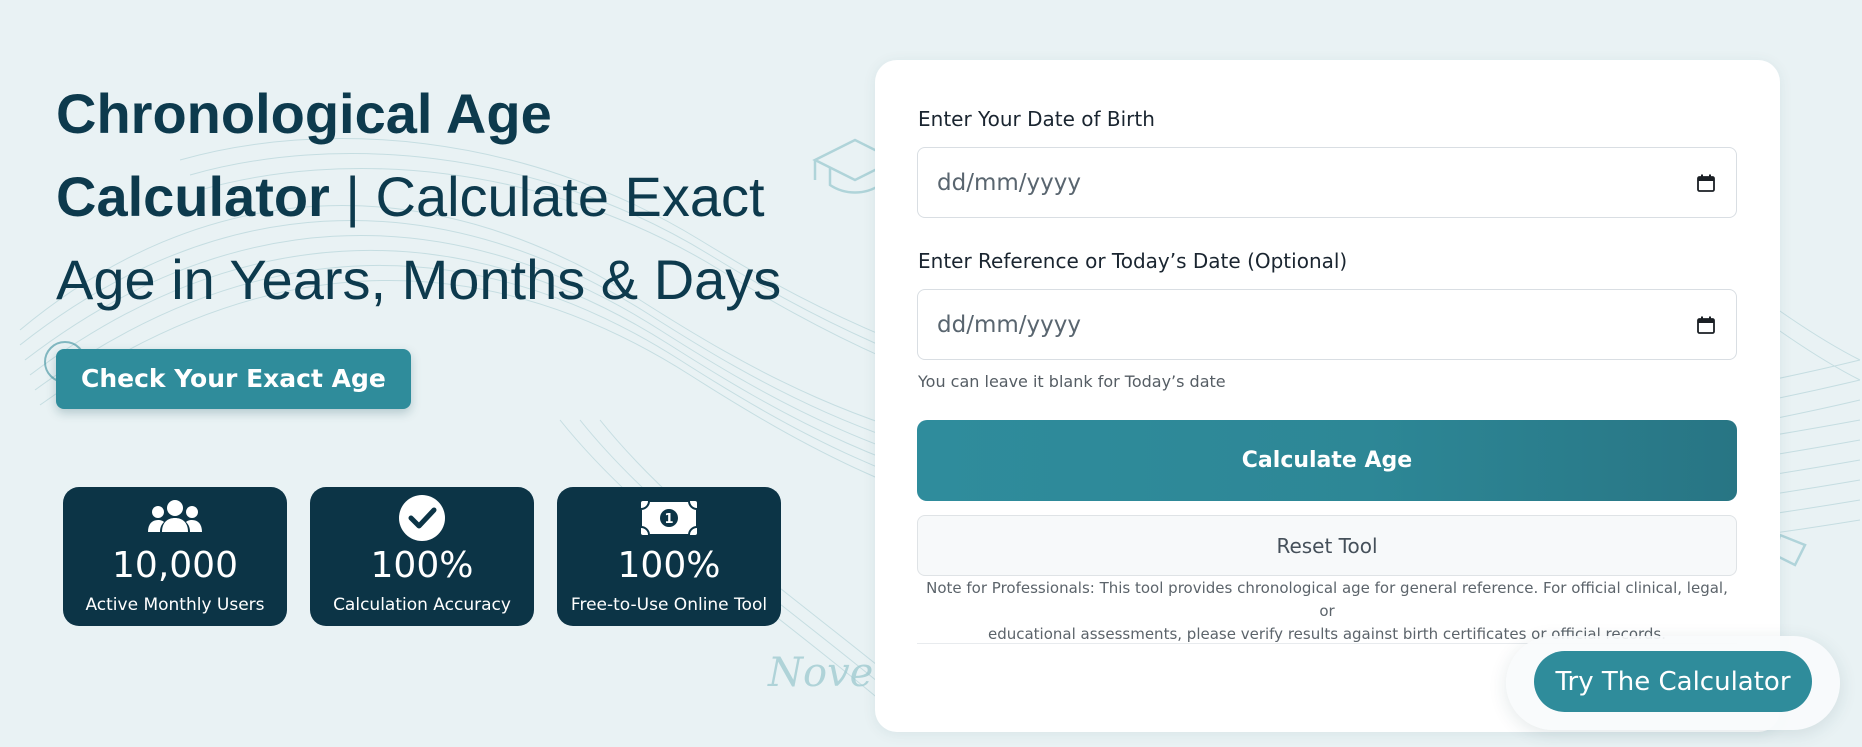 The width and height of the screenshot is (1862, 747). I want to click on title-bold-line-1: Chronological Age, so click(304, 113).